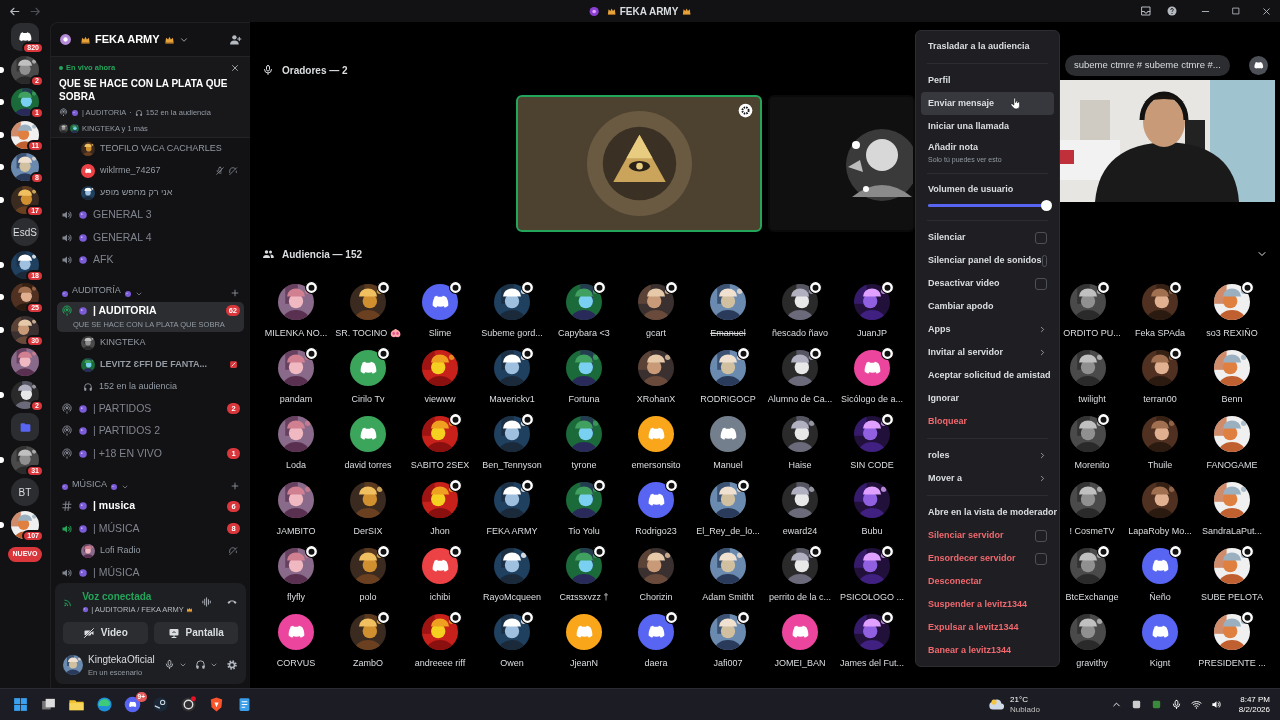 The image size is (1280, 720). What do you see at coordinates (656, 664) in the screenshot?
I see `member-name: daera` at bounding box center [656, 664].